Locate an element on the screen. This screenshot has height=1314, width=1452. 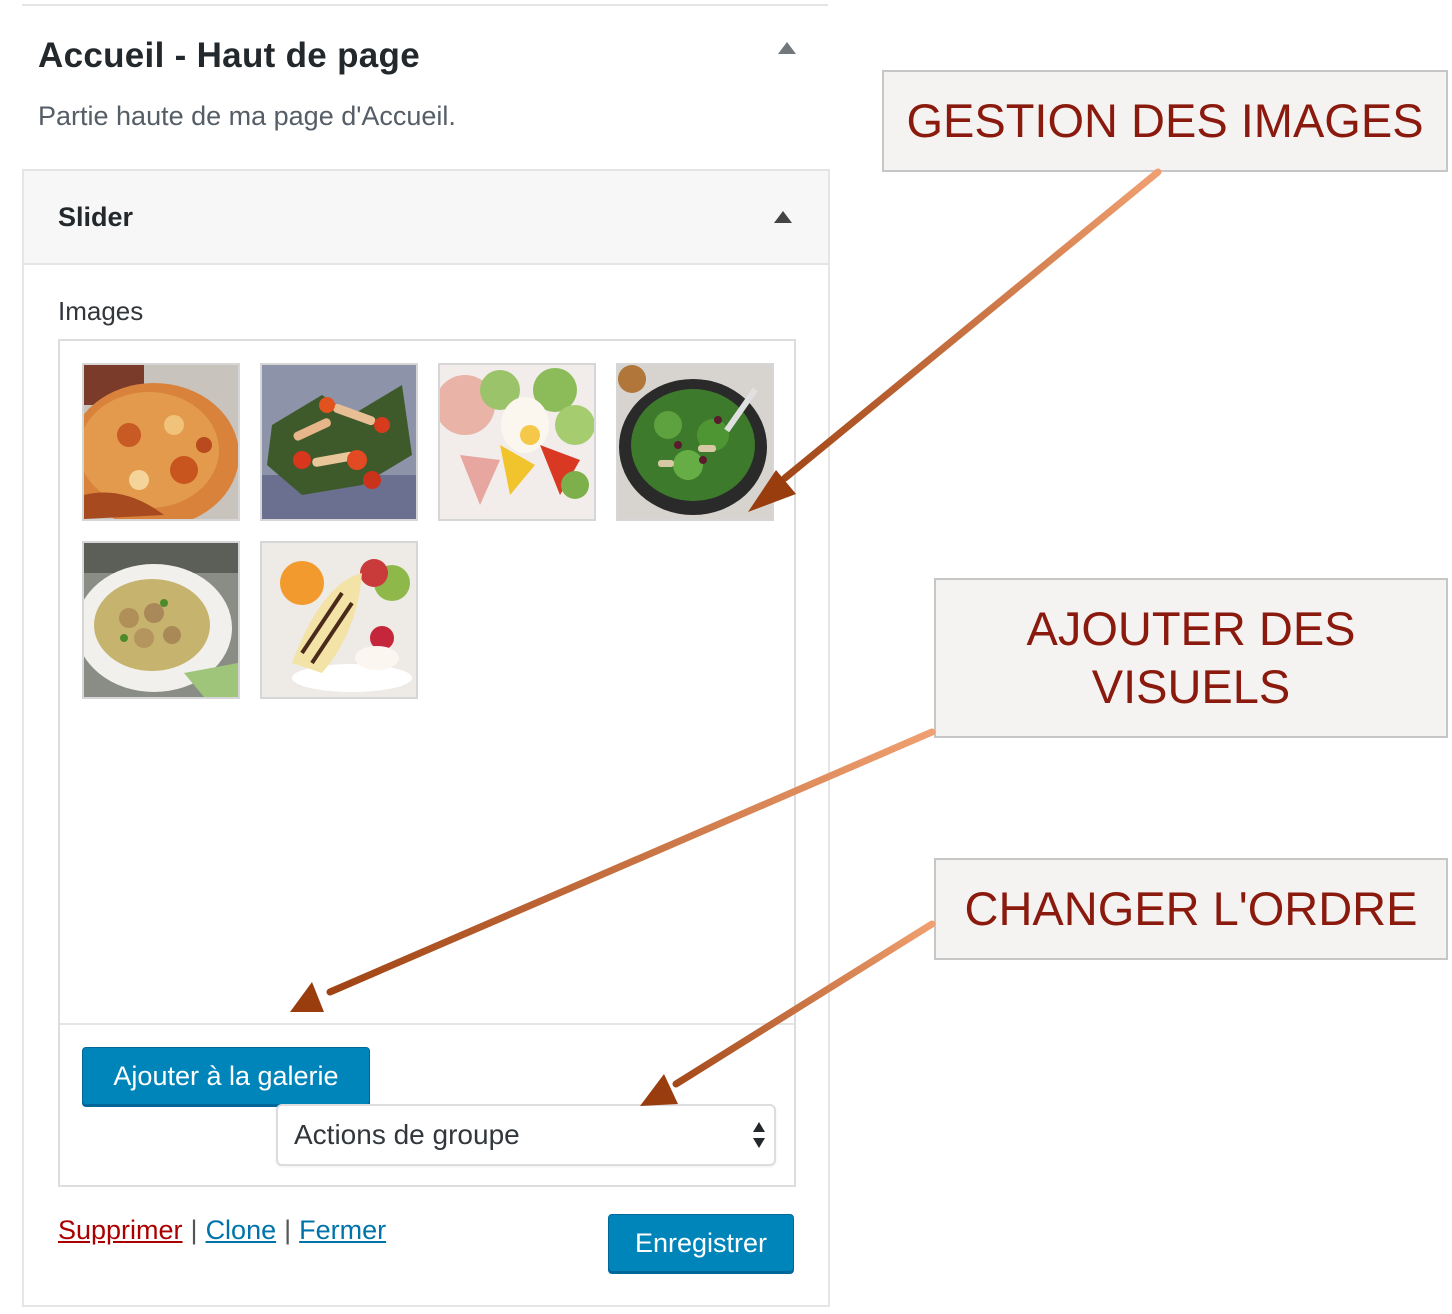
gallery-thumbnail-dessert is located at coordinates (339, 620).